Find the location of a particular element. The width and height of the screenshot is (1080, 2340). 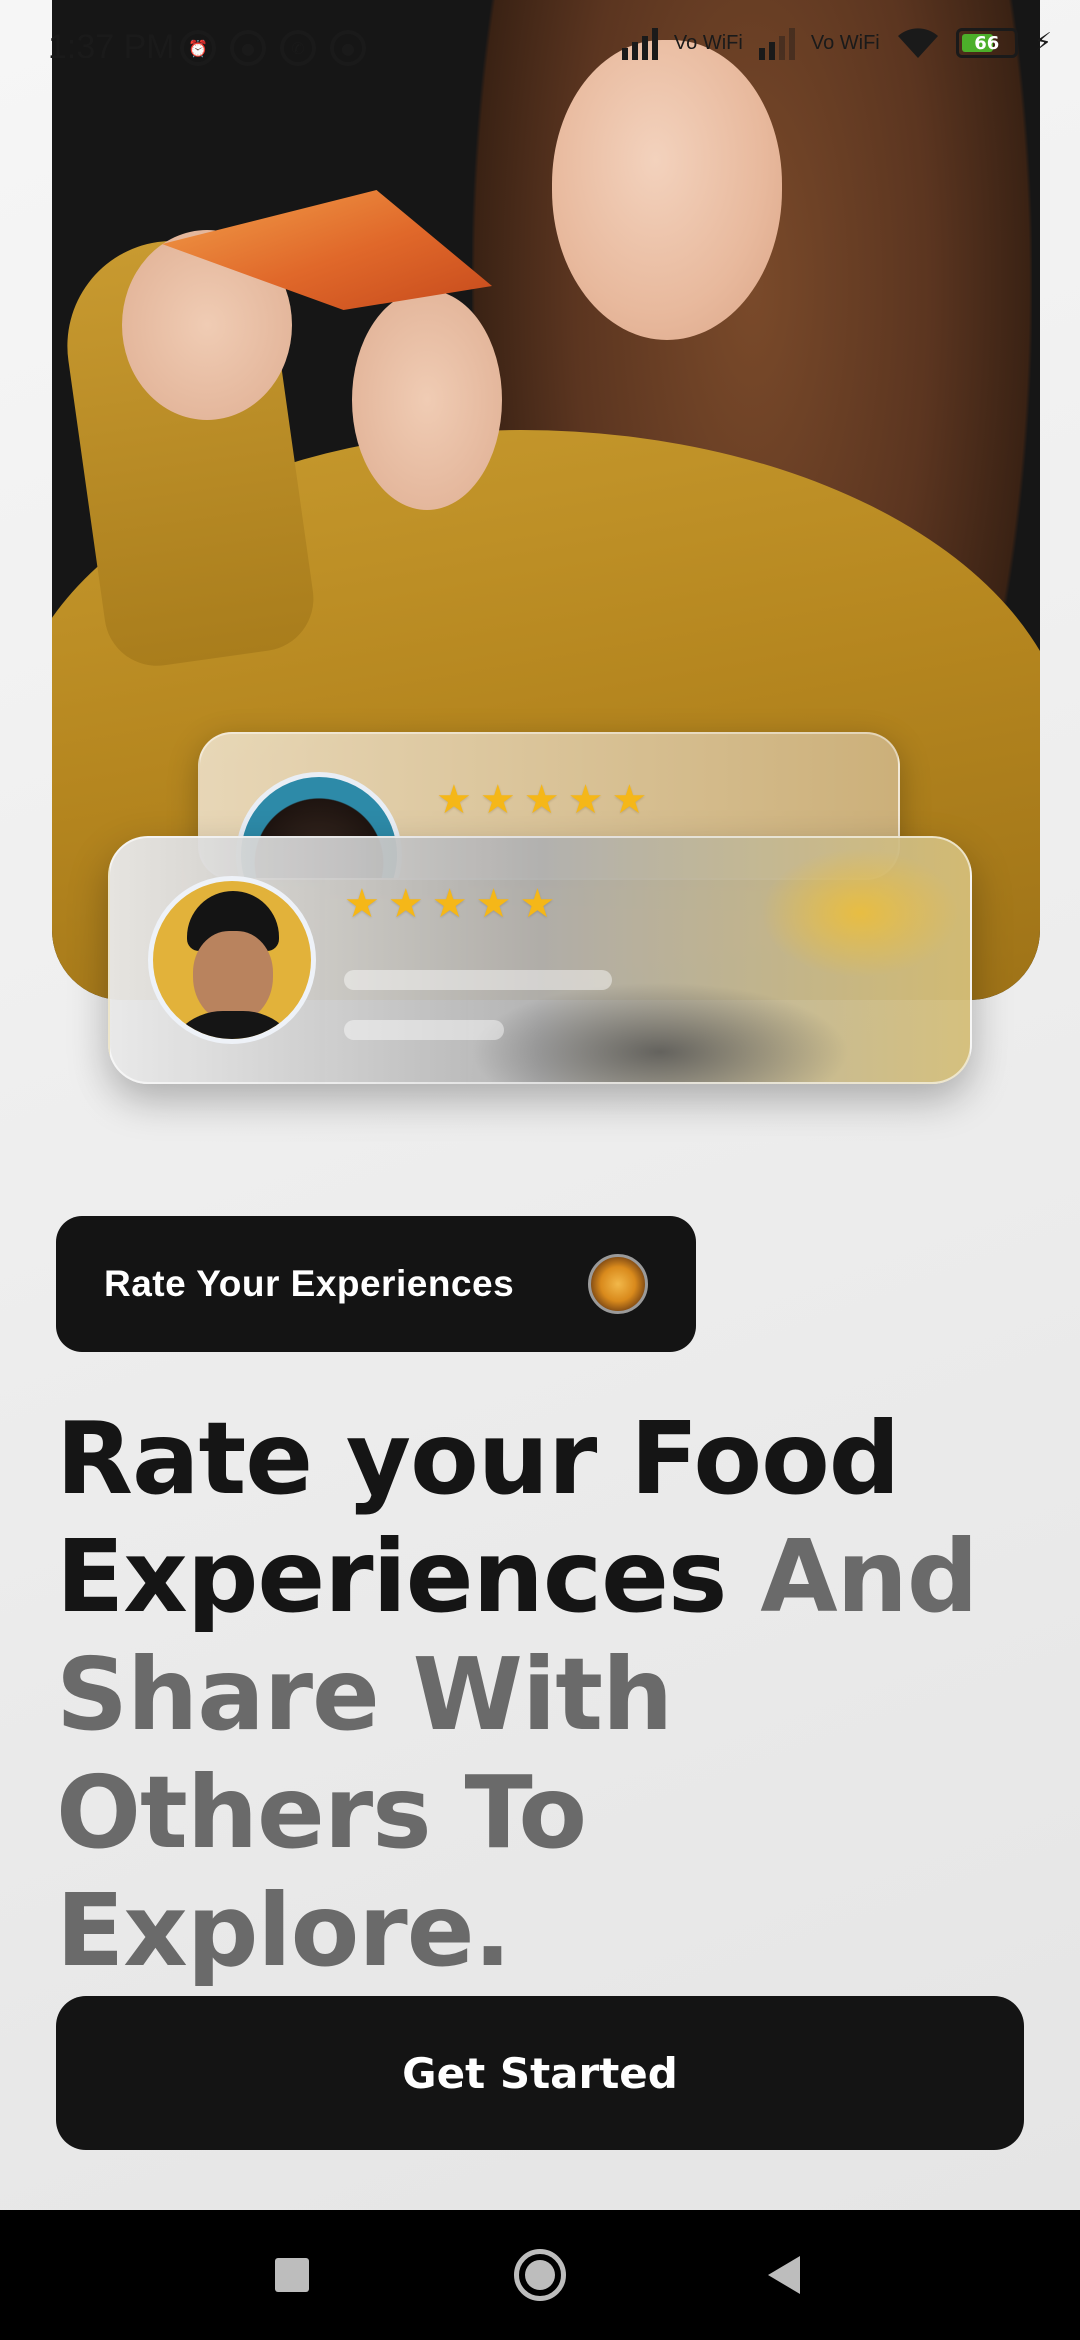

reviewer-avatar is located at coordinates (232, 960).